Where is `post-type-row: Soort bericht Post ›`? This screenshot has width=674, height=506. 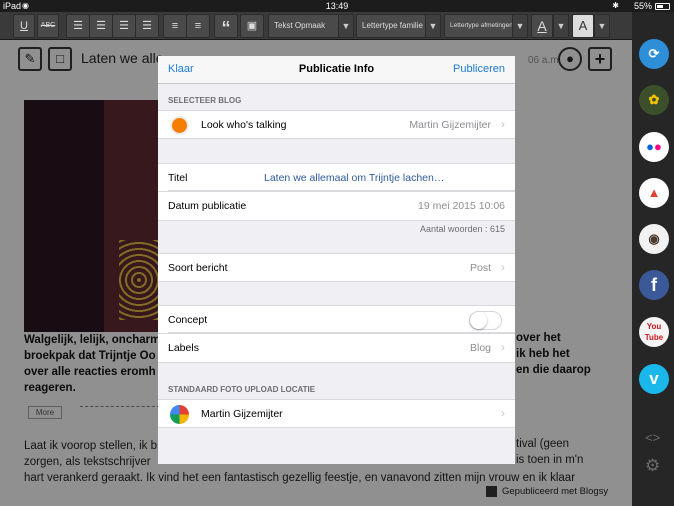 post-type-row: Soort bericht Post › is located at coordinates (336, 267).